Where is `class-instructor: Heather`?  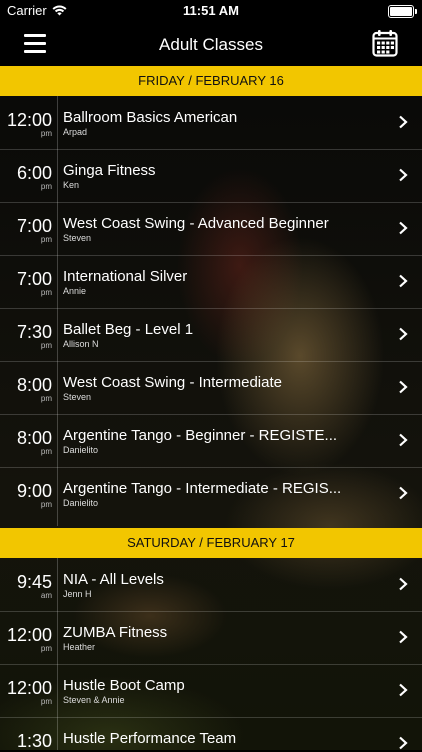 class-instructor: Heather is located at coordinates (79, 647).